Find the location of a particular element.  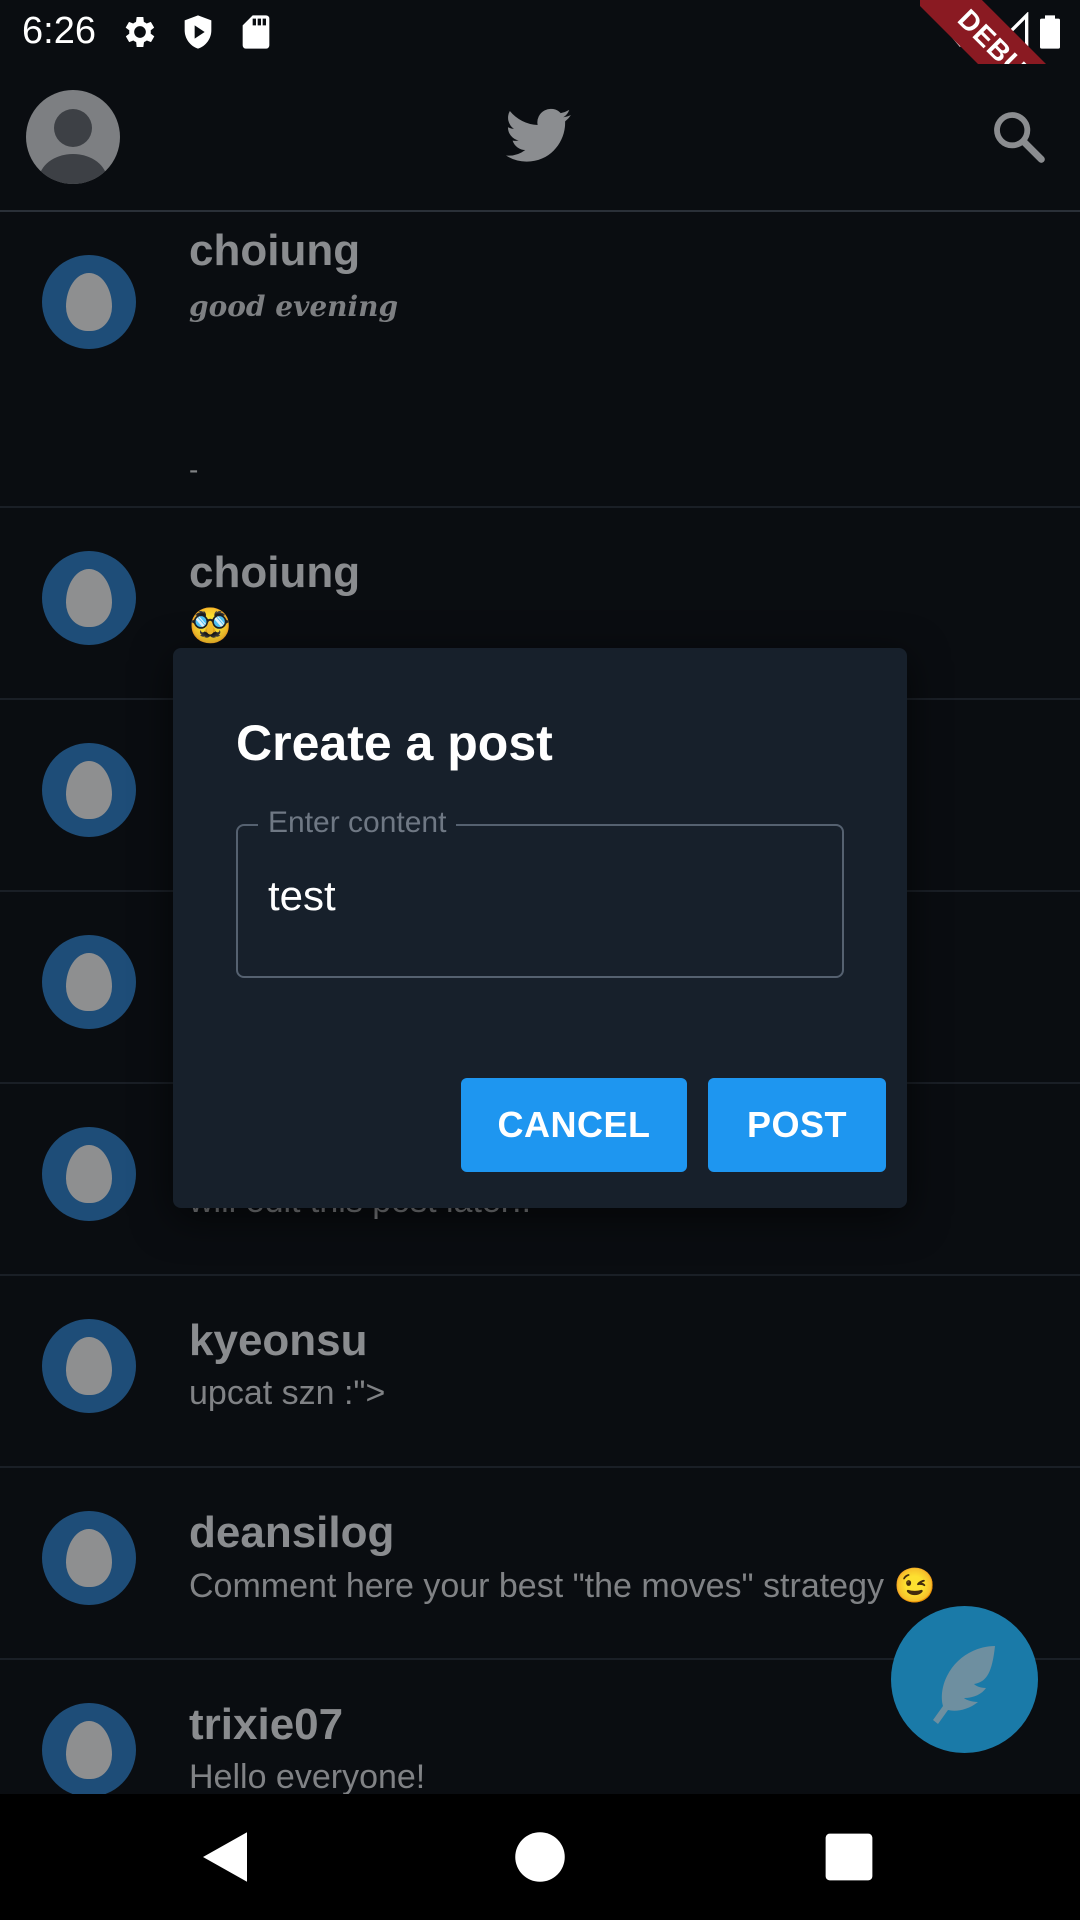

sd-card-icon is located at coordinates (256, 32).